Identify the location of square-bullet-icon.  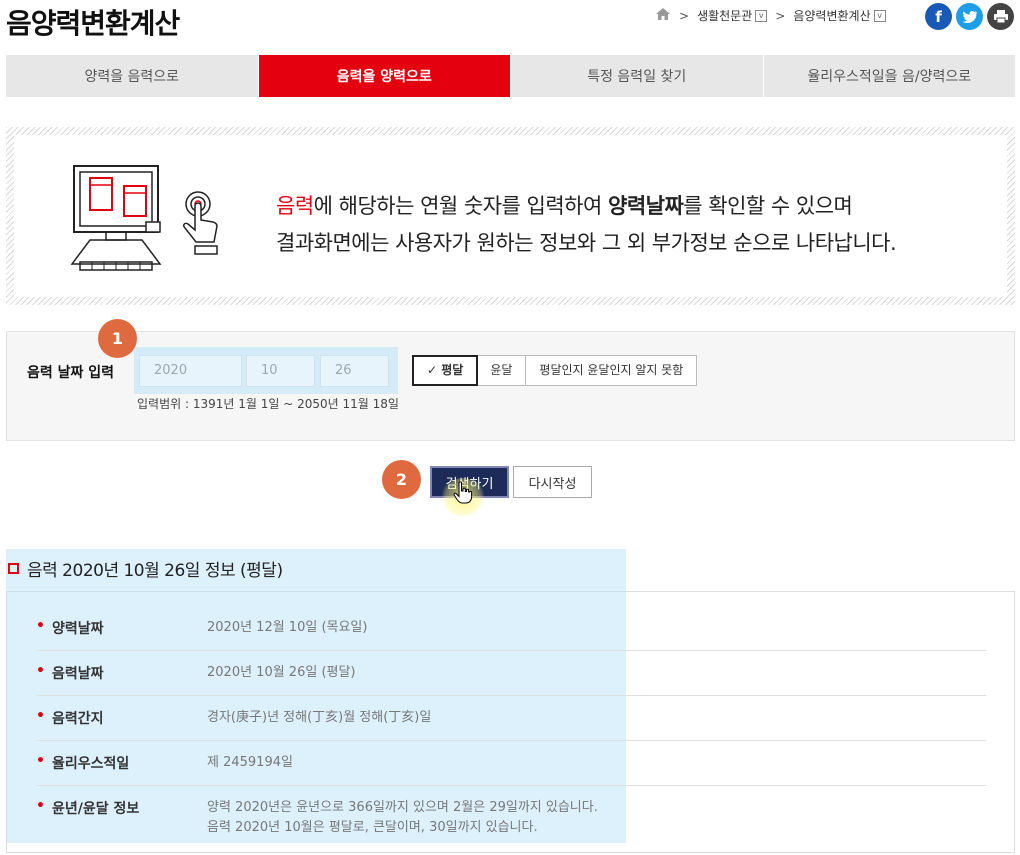
(13, 568).